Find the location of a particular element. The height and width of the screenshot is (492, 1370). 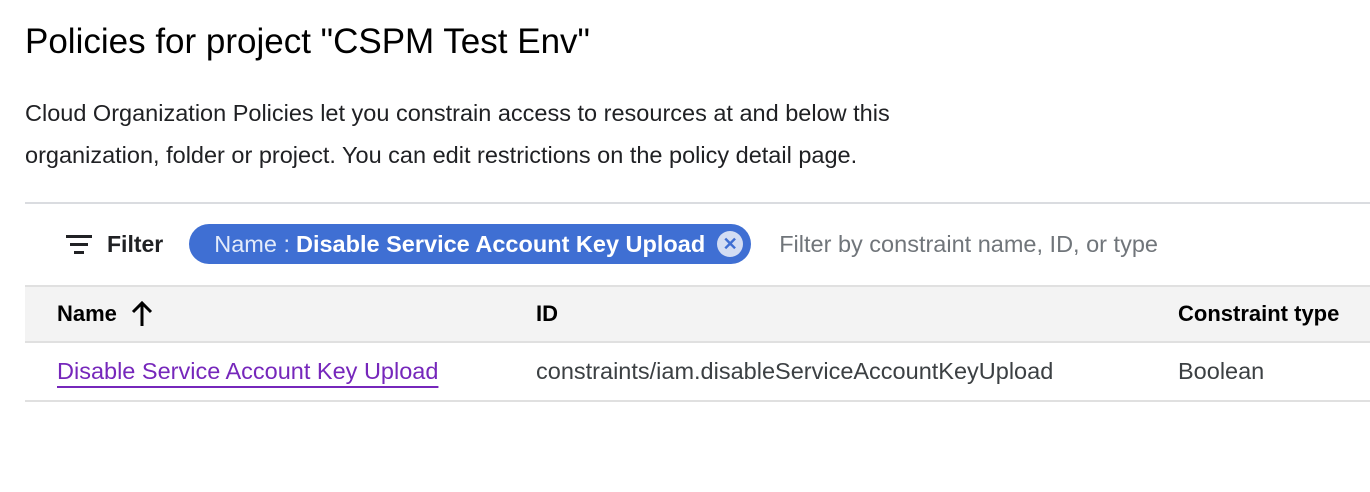

filter-chip-key: Name : is located at coordinates (252, 243).